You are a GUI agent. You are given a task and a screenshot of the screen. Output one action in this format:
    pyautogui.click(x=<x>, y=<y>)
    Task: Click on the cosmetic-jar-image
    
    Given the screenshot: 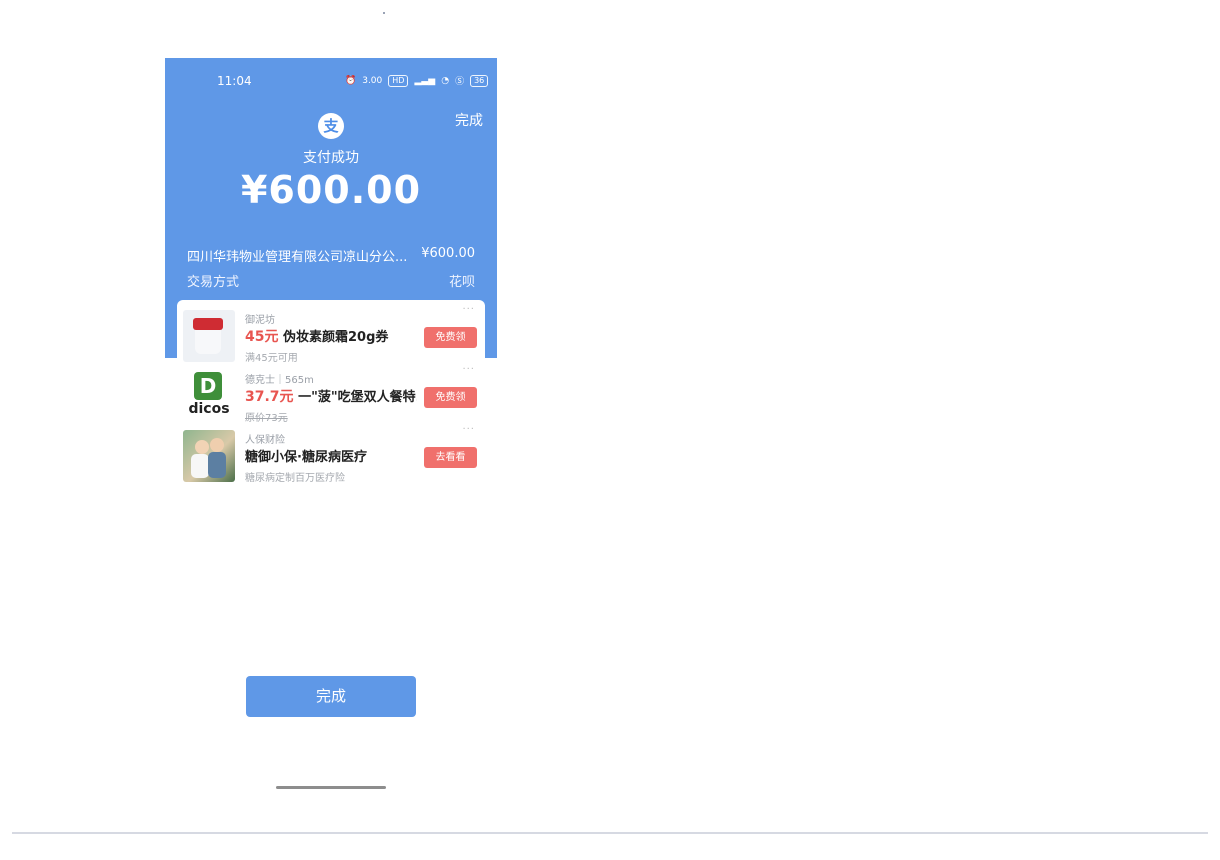 What is the action you would take?
    pyautogui.click(x=209, y=336)
    